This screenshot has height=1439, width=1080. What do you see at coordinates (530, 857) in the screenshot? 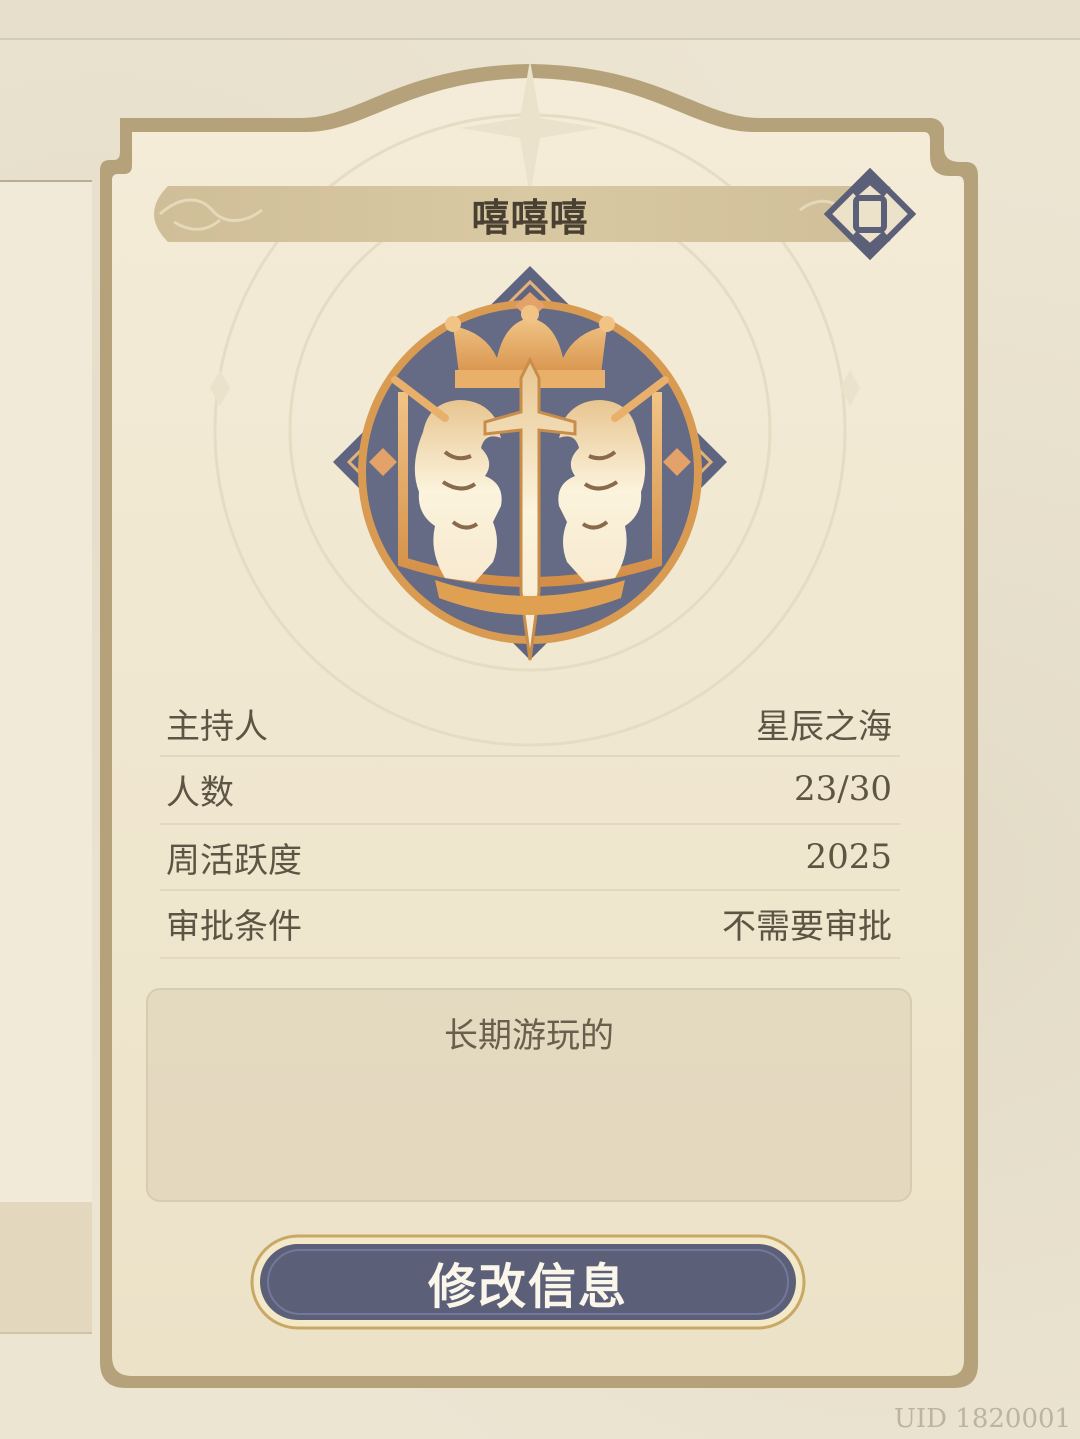
I see `info-row-weekly-activity: 周活跃度 2025` at bounding box center [530, 857].